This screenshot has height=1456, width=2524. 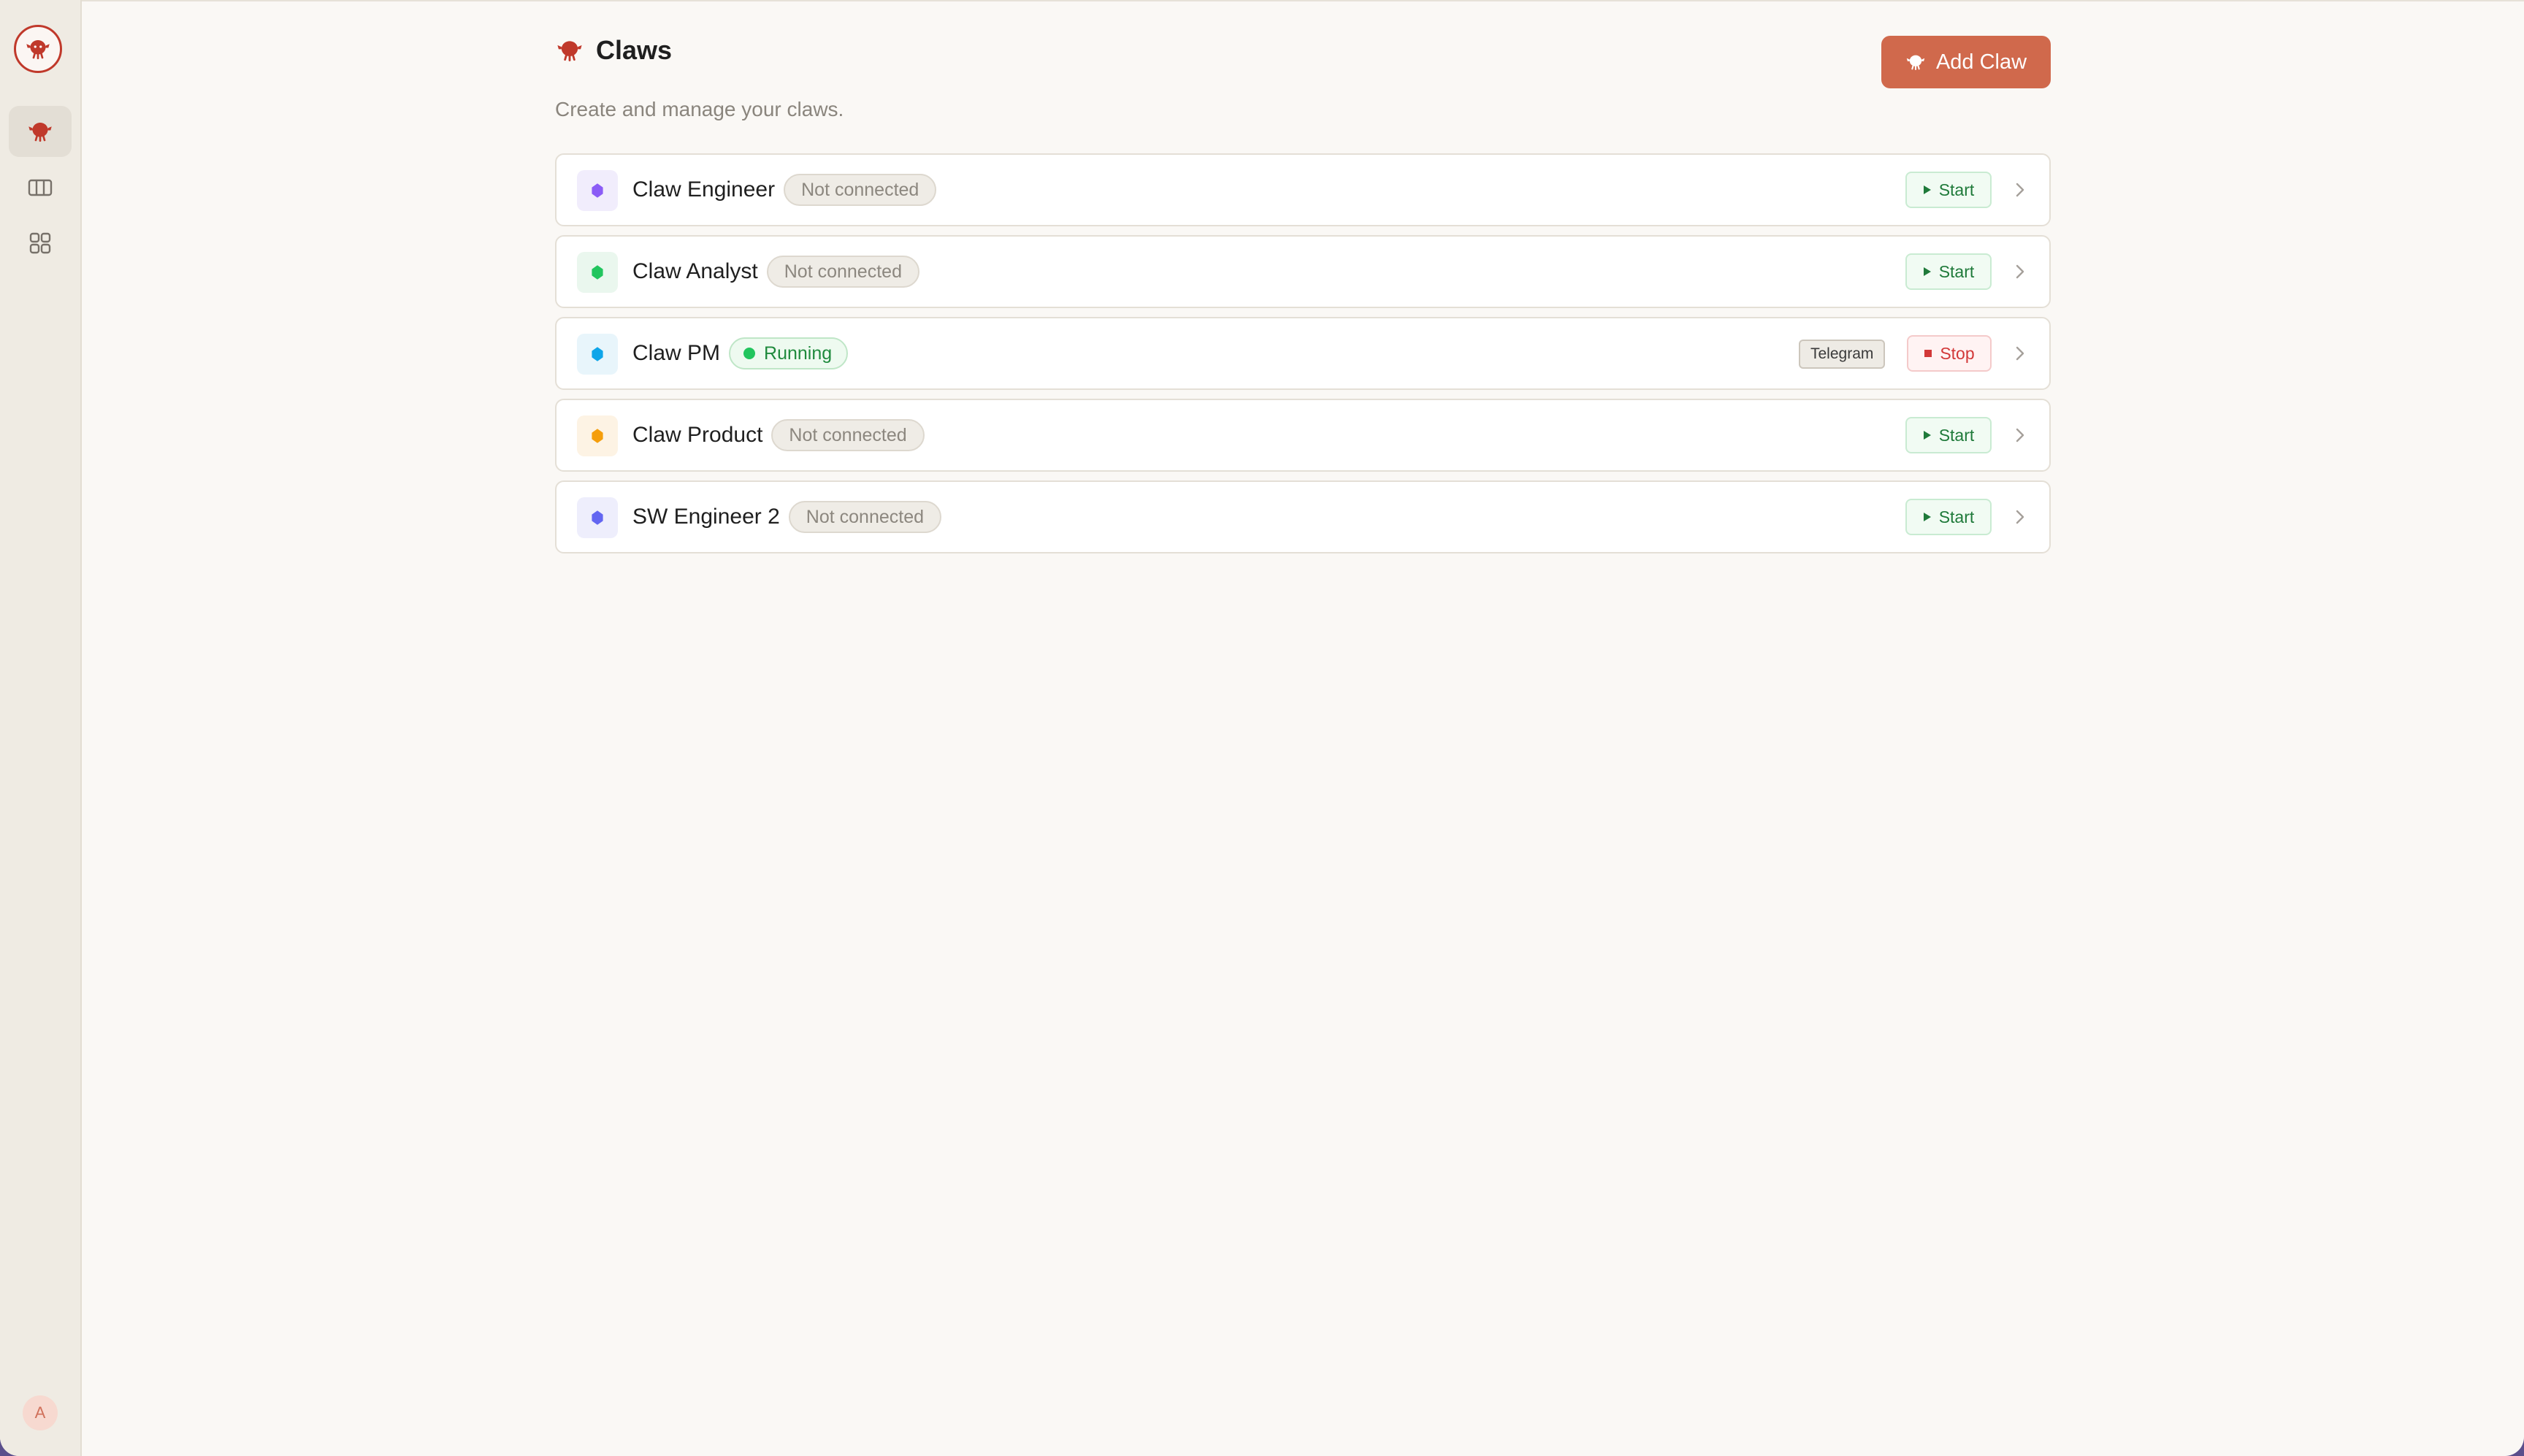 I want to click on grid-icon, so click(x=40, y=243).